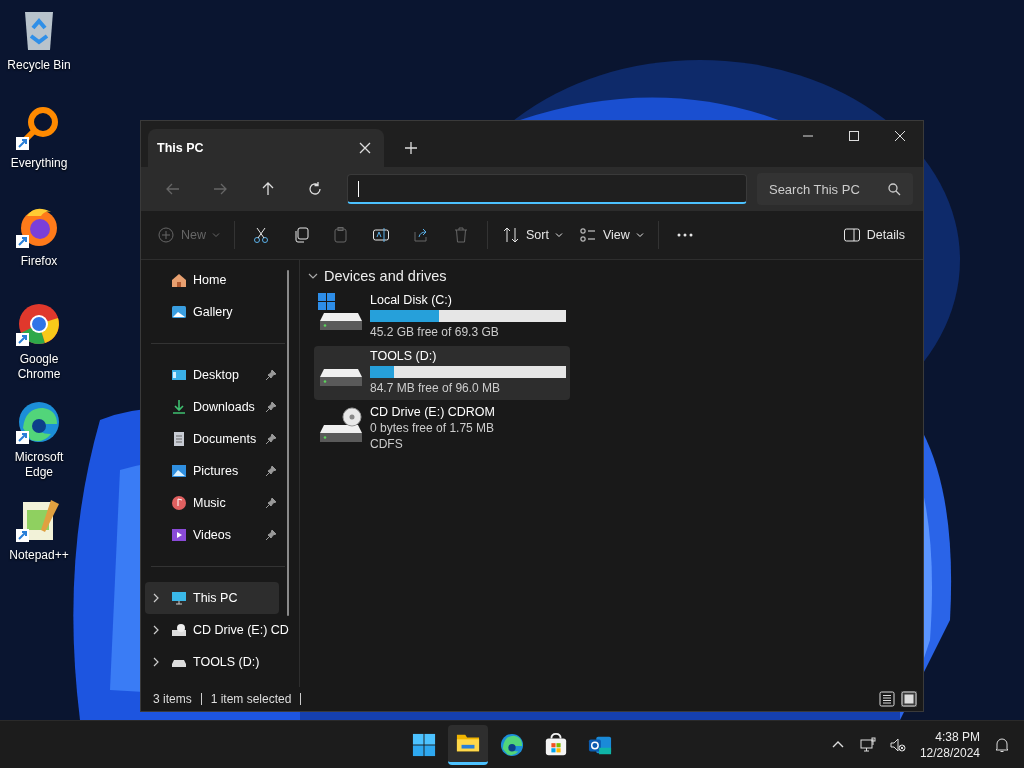 The width and height of the screenshot is (1024, 768). What do you see at coordinates (251, 699) in the screenshot?
I see `status-text: 1 item selected` at bounding box center [251, 699].